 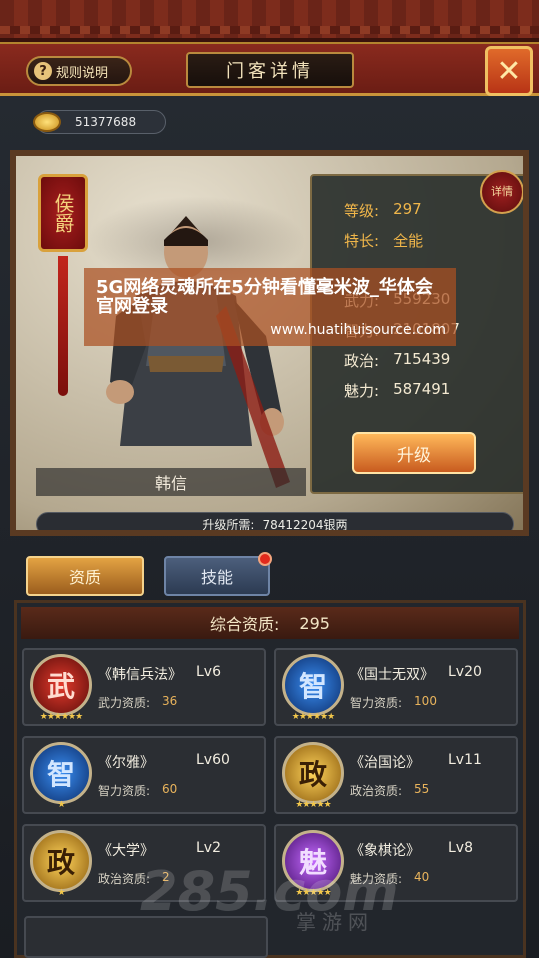 What do you see at coordinates (362, 361) in the screenshot?
I see `stat-key: 政治:` at bounding box center [362, 361].